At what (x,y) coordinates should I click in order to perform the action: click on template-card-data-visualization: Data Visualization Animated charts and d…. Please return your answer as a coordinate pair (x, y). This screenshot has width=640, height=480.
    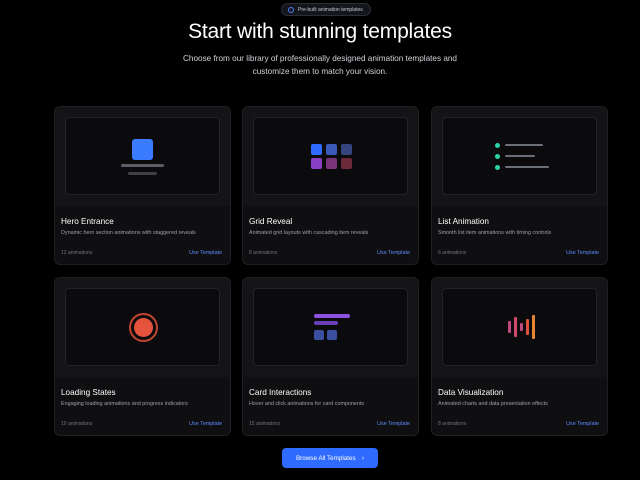
    Looking at the image, I should click on (519, 356).